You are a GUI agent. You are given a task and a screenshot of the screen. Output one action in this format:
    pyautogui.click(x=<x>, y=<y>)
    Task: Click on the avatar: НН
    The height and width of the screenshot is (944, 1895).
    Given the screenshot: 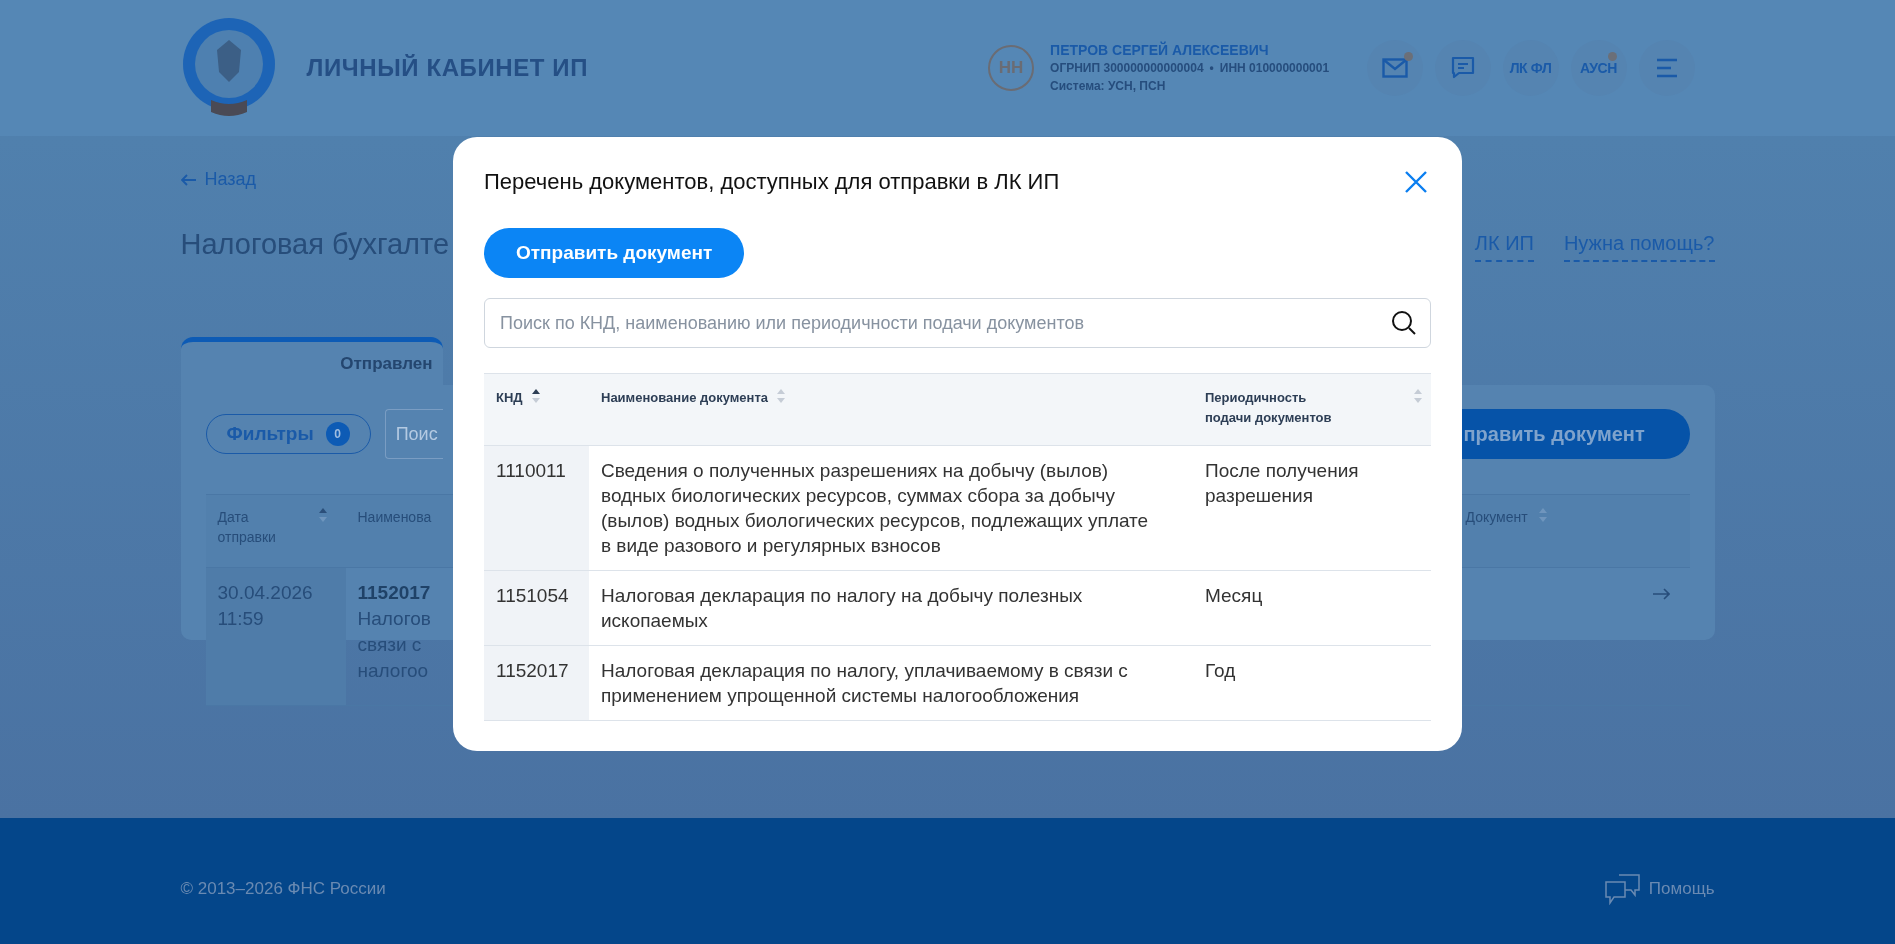 What is the action you would take?
    pyautogui.click(x=1011, y=68)
    